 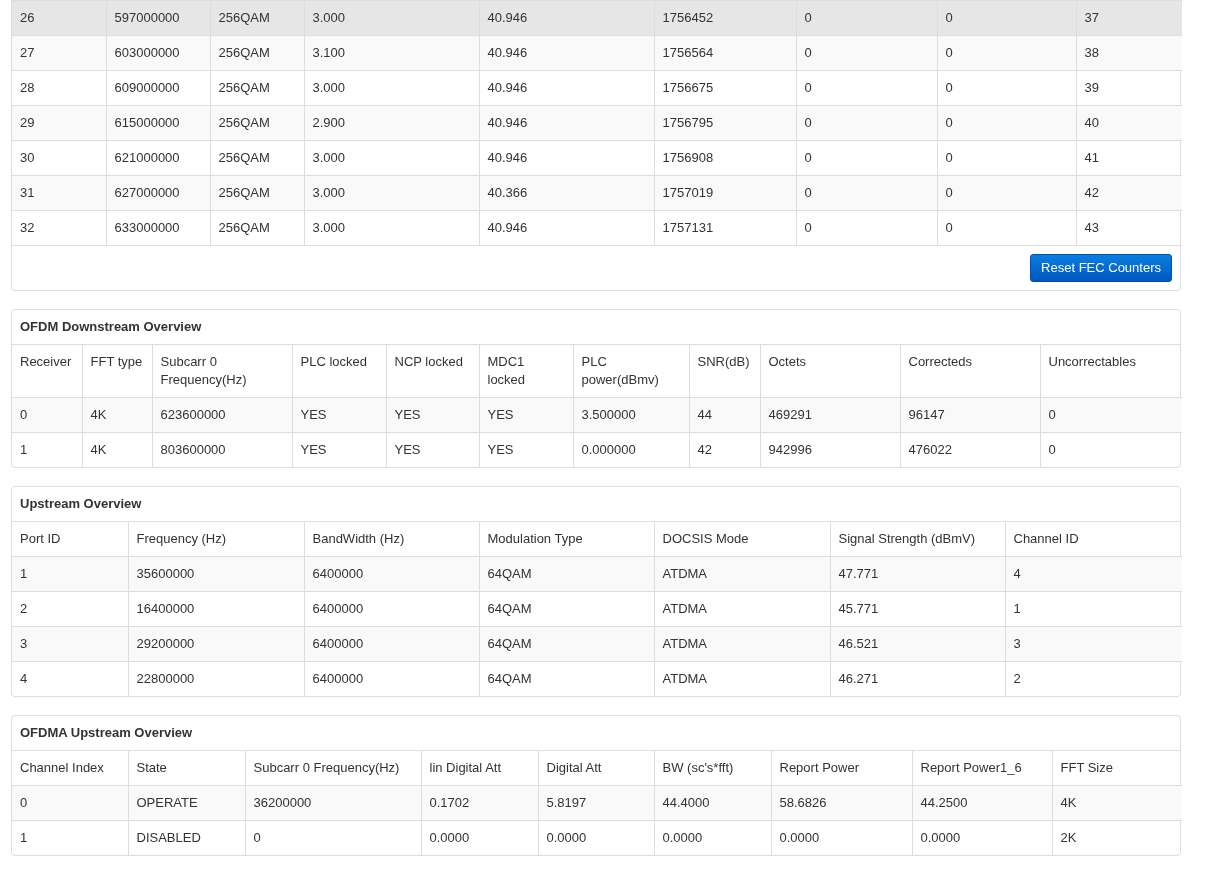 What do you see at coordinates (1117, 837) in the screenshot?
I see `table-cell: 2K` at bounding box center [1117, 837].